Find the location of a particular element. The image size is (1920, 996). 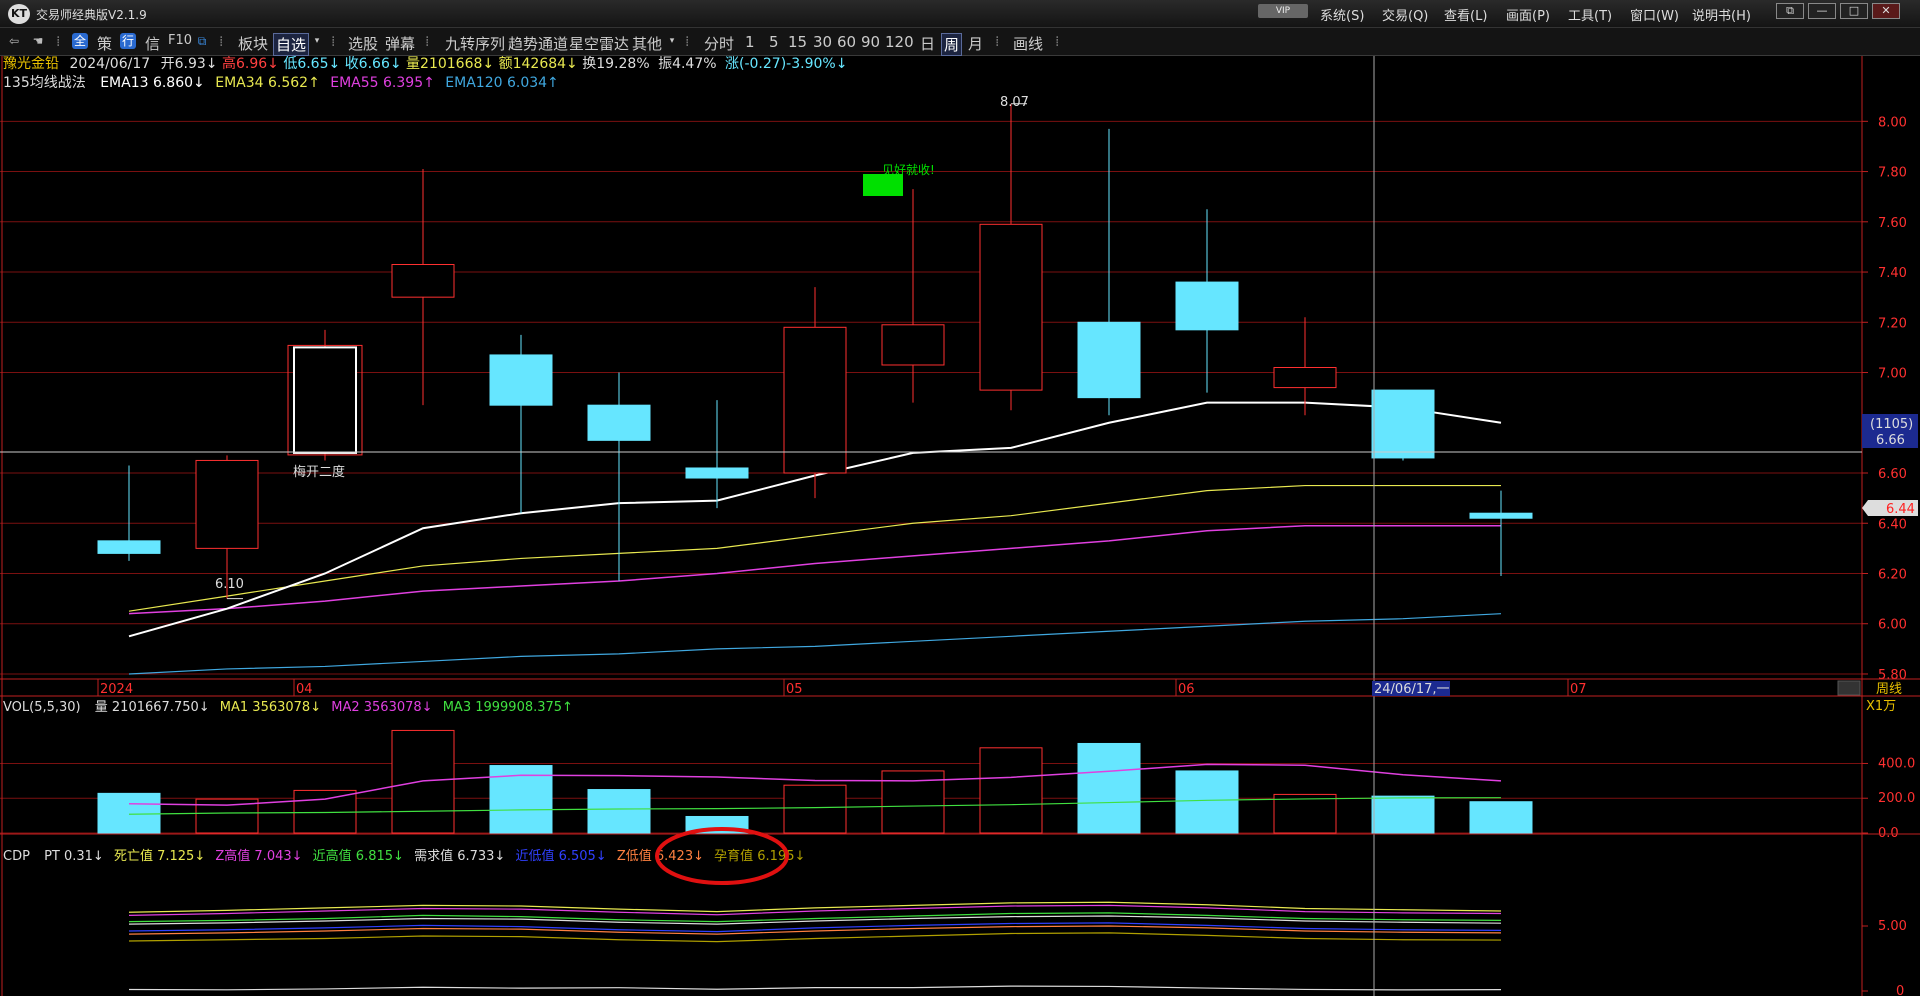

date-tick-label: 05 is located at coordinates (794, 689).